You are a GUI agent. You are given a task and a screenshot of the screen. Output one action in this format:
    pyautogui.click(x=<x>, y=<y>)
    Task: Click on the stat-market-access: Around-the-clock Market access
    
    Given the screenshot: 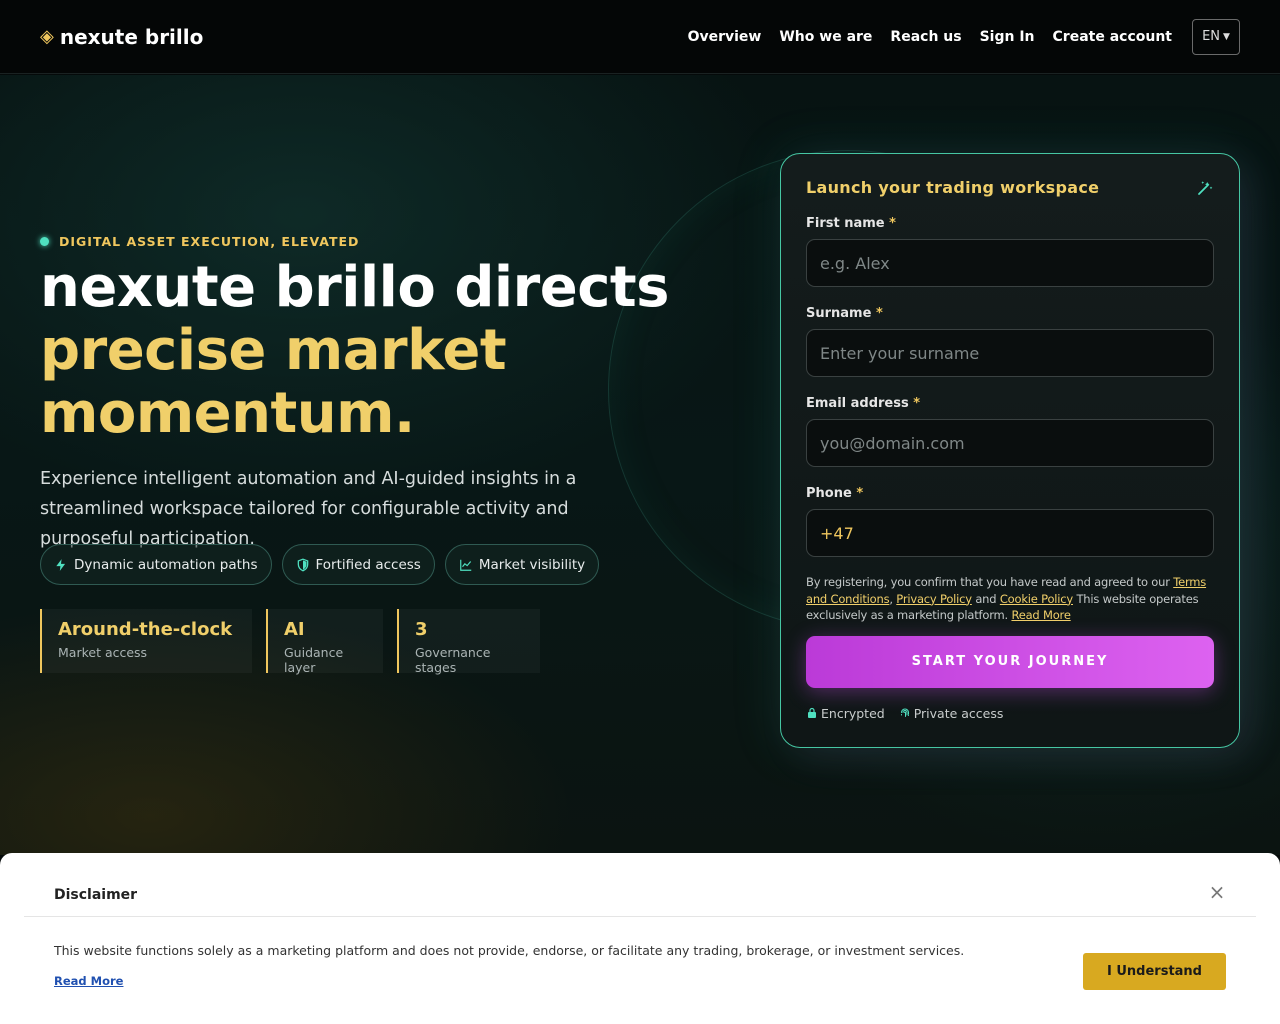 What is the action you would take?
    pyautogui.click(x=146, y=641)
    